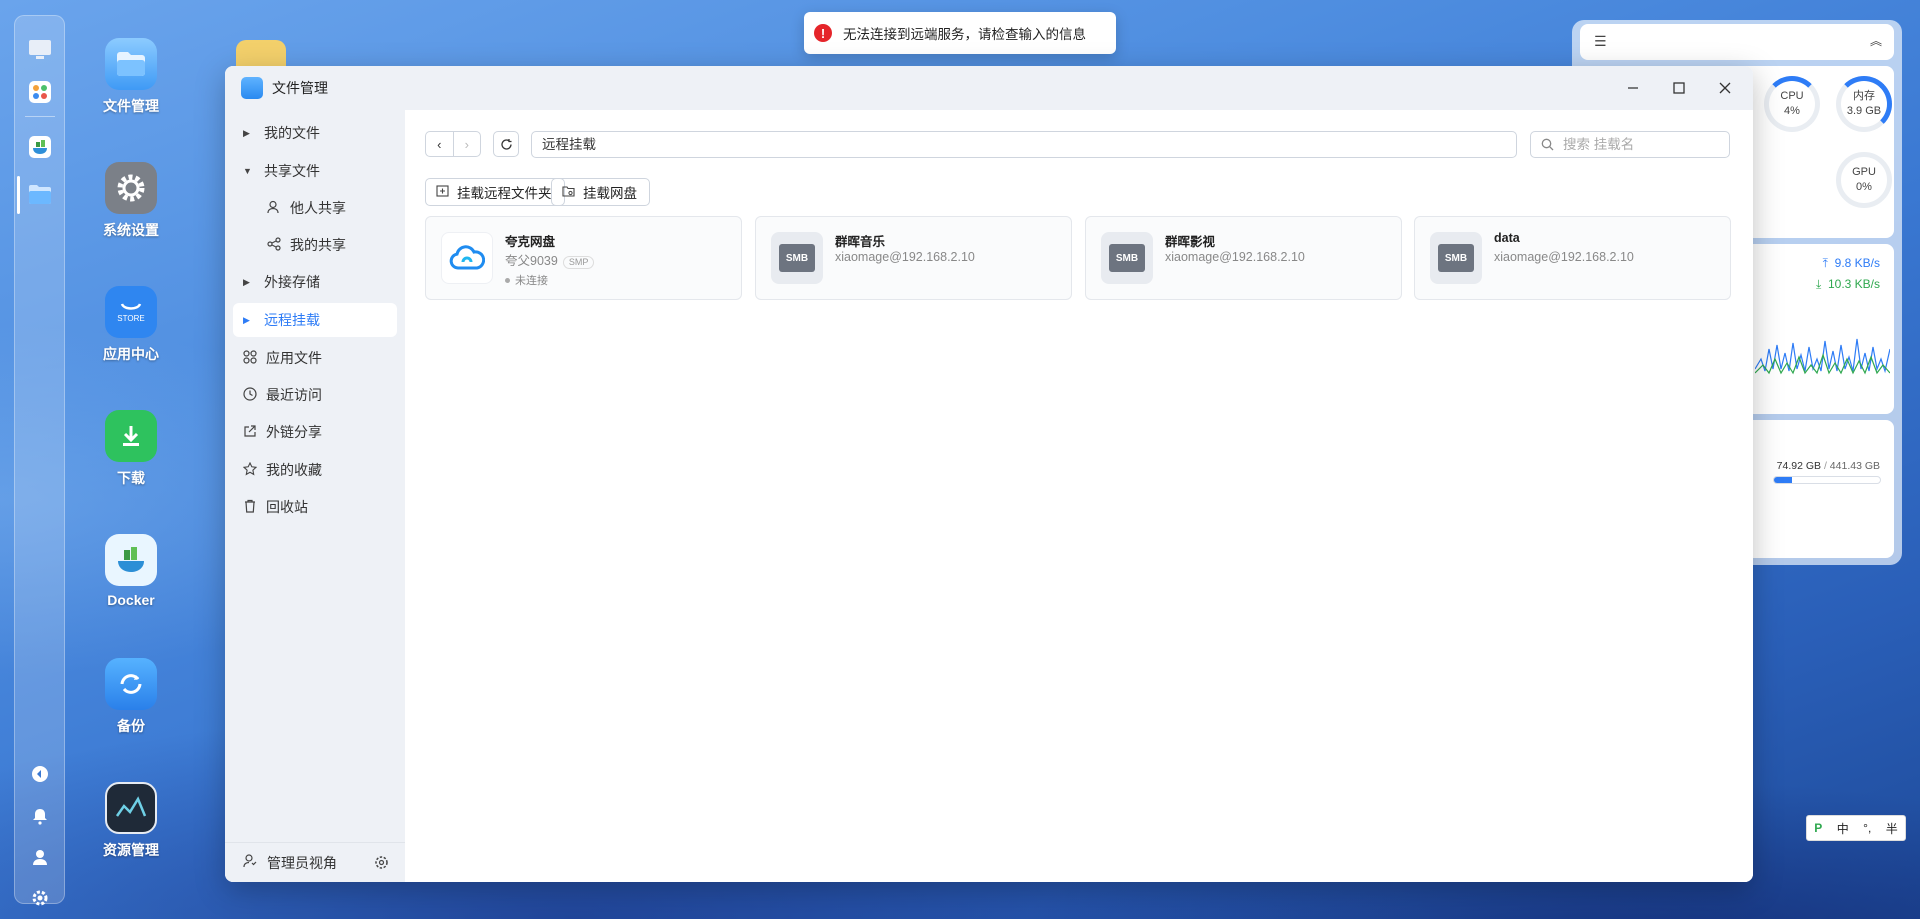 The image size is (1920, 919). Describe the element at coordinates (40, 194) in the screenshot. I see `file-manager-dock-icon` at that location.